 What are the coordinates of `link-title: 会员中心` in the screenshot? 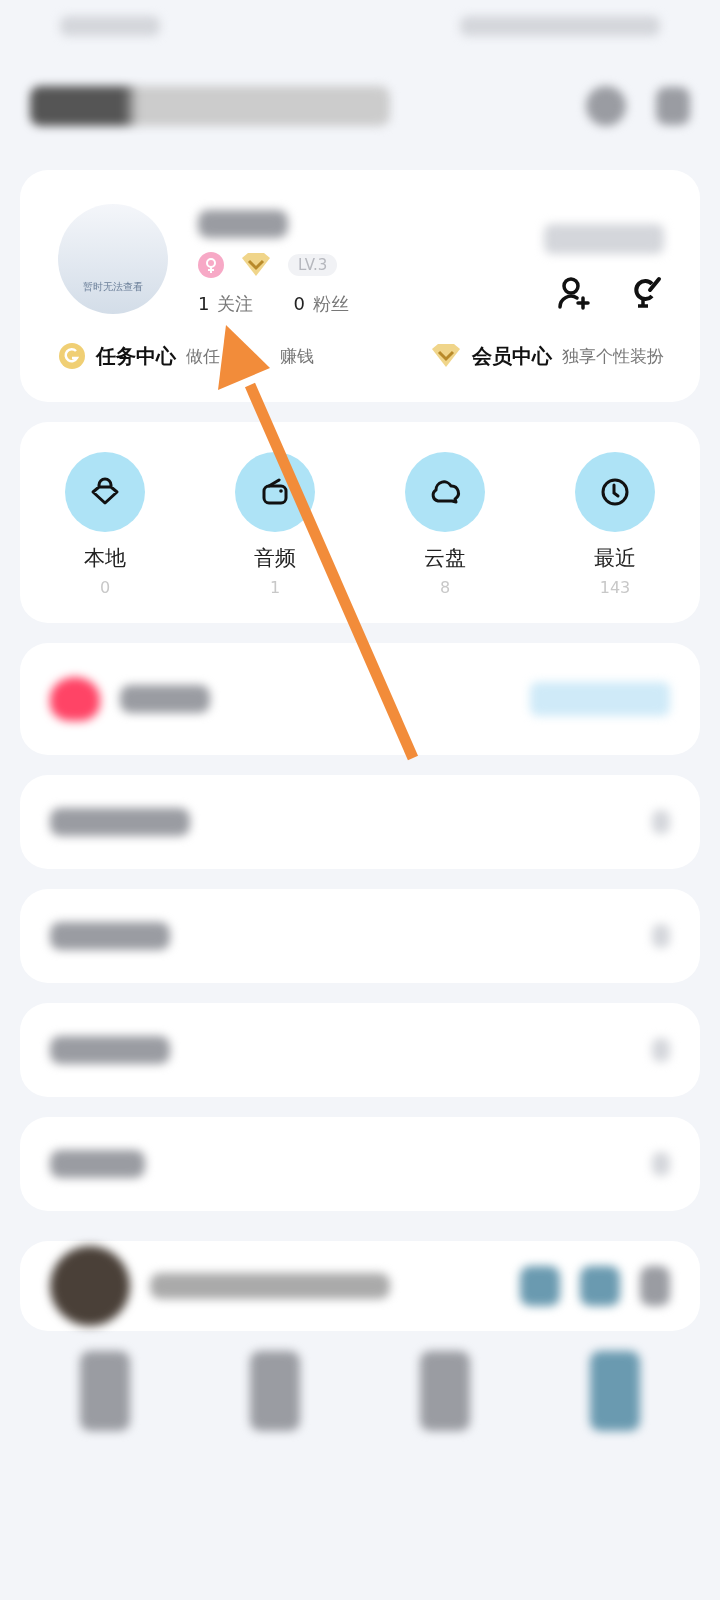 It's located at (512, 356).